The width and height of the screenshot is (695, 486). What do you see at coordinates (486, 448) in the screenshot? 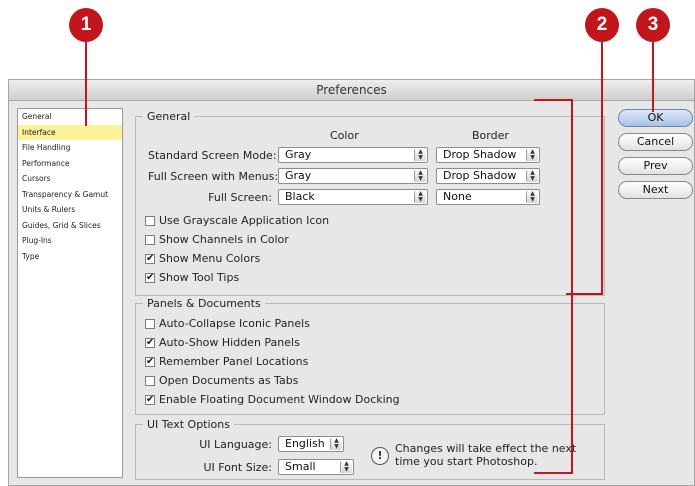
I see `restart-note-line-1: Changes will take effect the next` at bounding box center [486, 448].